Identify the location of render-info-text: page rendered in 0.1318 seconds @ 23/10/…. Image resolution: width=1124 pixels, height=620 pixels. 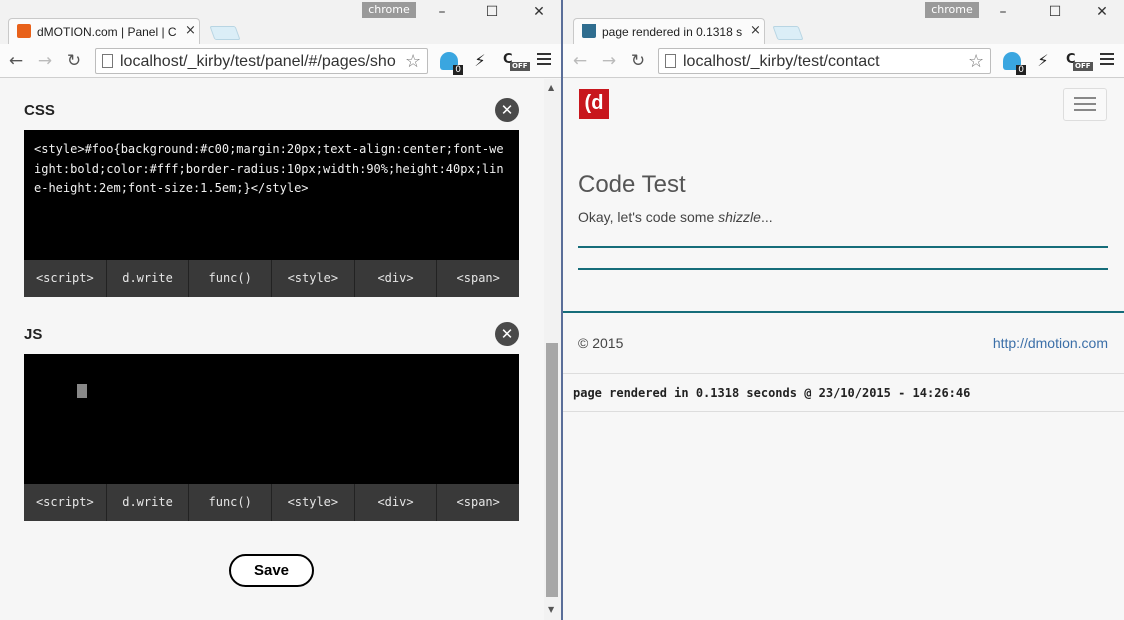
(772, 393).